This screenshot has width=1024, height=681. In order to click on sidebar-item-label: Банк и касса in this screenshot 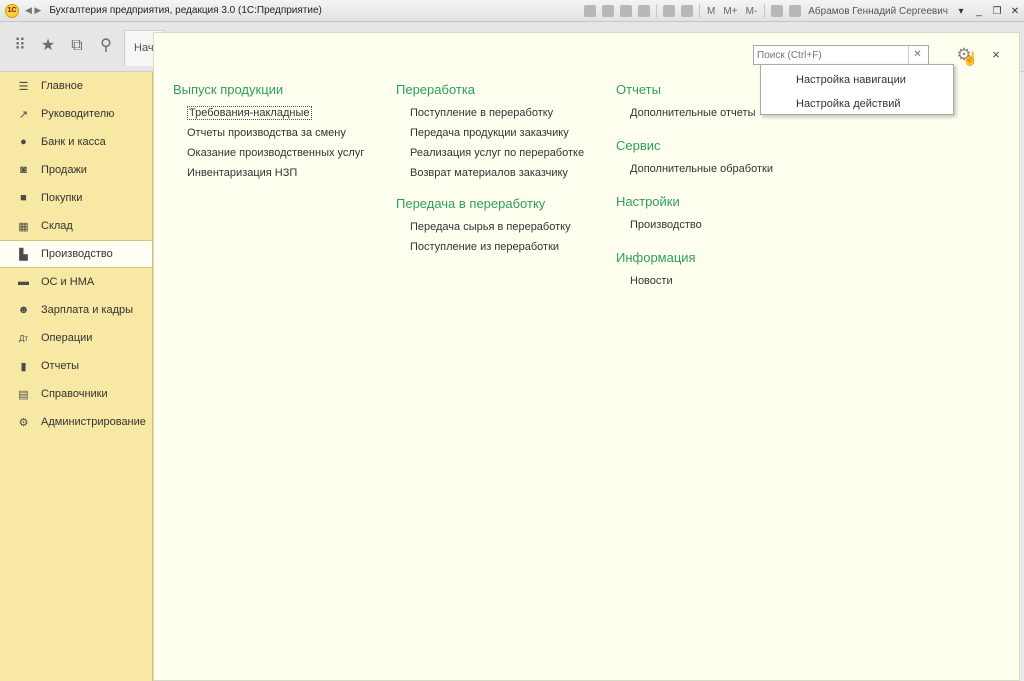, I will do `click(73, 142)`.